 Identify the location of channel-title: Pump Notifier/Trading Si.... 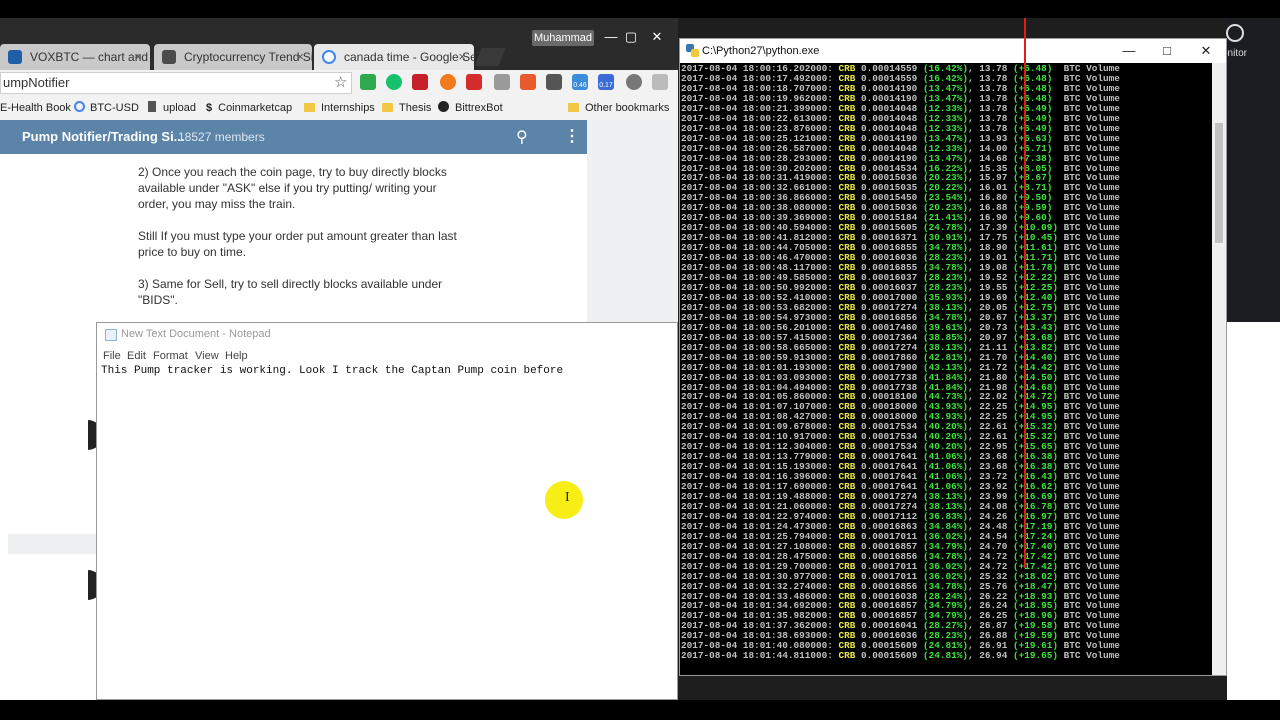
(103, 136).